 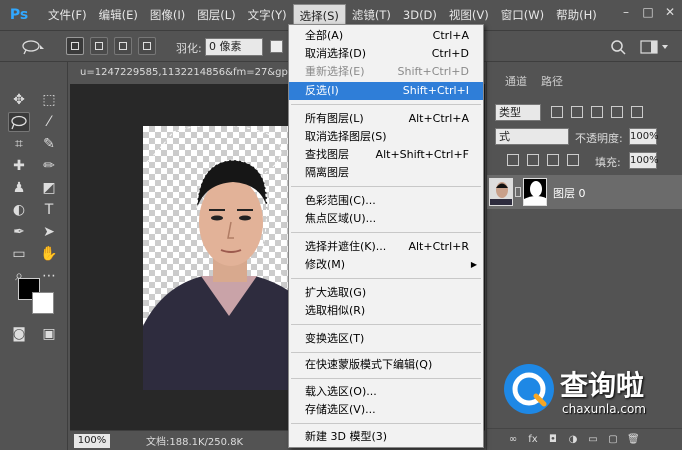 I want to click on menu-item-inverse: 反选(I) Shift+Ctrl+I, so click(x=386, y=91).